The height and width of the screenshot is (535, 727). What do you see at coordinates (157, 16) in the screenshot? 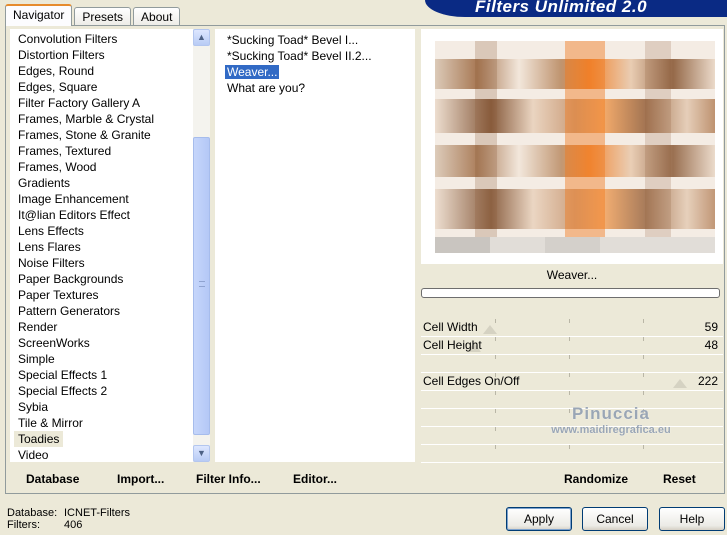
I see `tab-about: About` at bounding box center [157, 16].